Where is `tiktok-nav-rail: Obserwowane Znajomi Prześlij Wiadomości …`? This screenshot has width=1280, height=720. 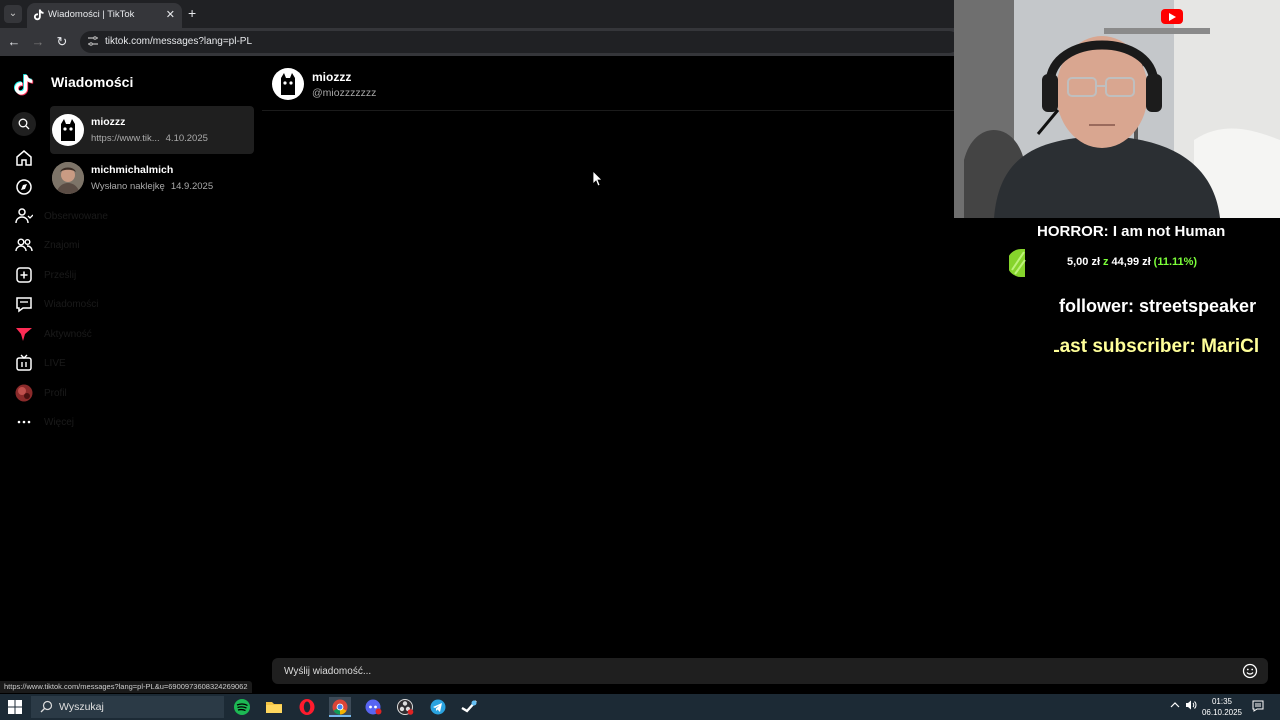 tiktok-nav-rail: Obserwowane Znajomi Prześlij Wiadomości … is located at coordinates (54, 378).